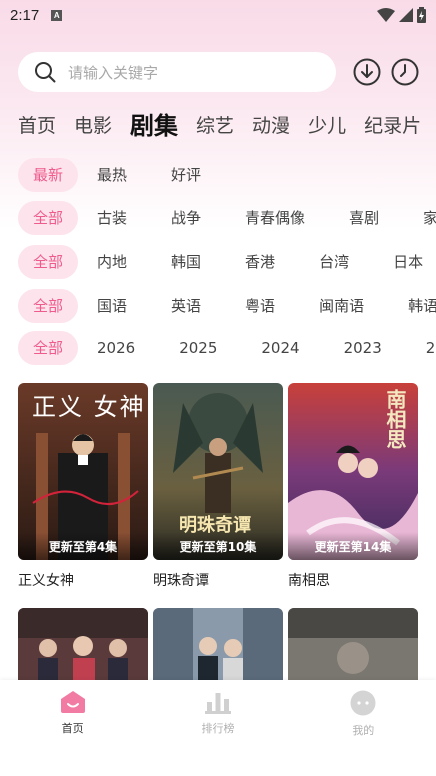 Image resolution: width=436 pixels, height=776 pixels. What do you see at coordinates (386, 15) in the screenshot?
I see `wifi-icon` at bounding box center [386, 15].